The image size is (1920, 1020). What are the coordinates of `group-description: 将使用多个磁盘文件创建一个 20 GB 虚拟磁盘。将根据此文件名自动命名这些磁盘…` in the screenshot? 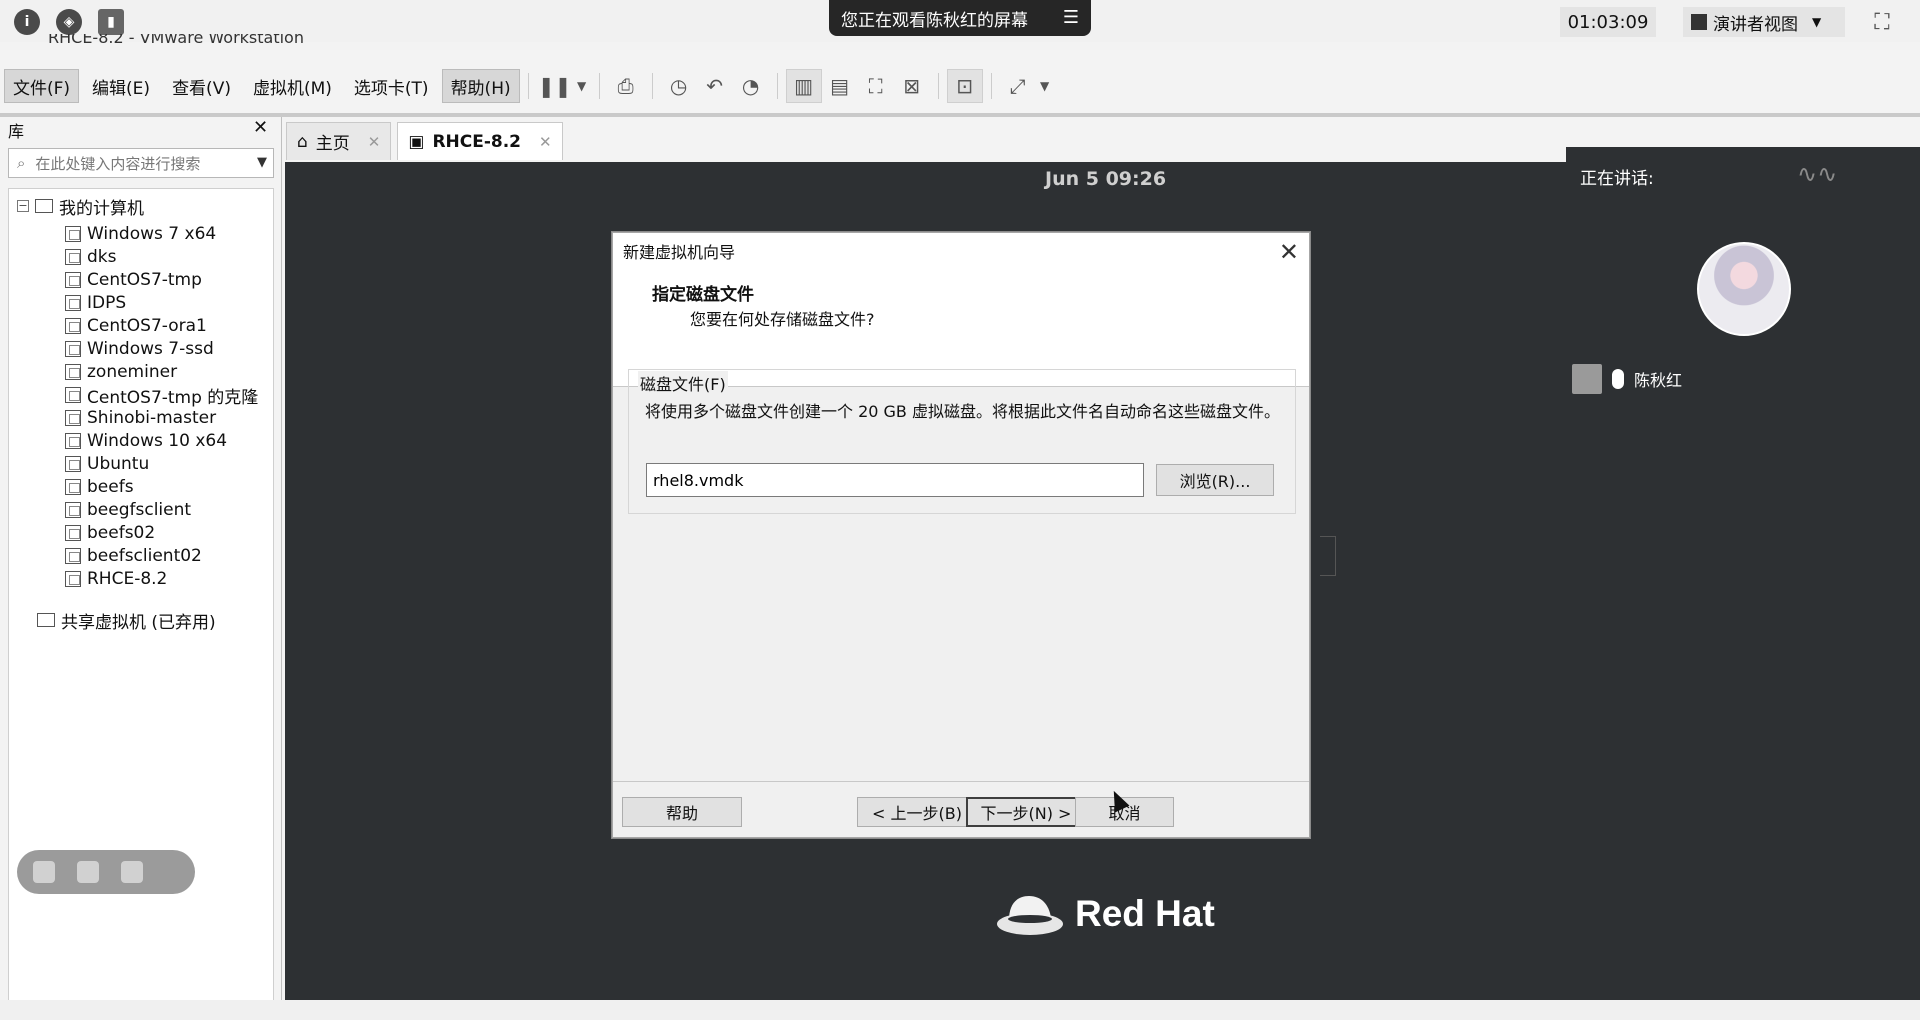 It's located at (962, 411).